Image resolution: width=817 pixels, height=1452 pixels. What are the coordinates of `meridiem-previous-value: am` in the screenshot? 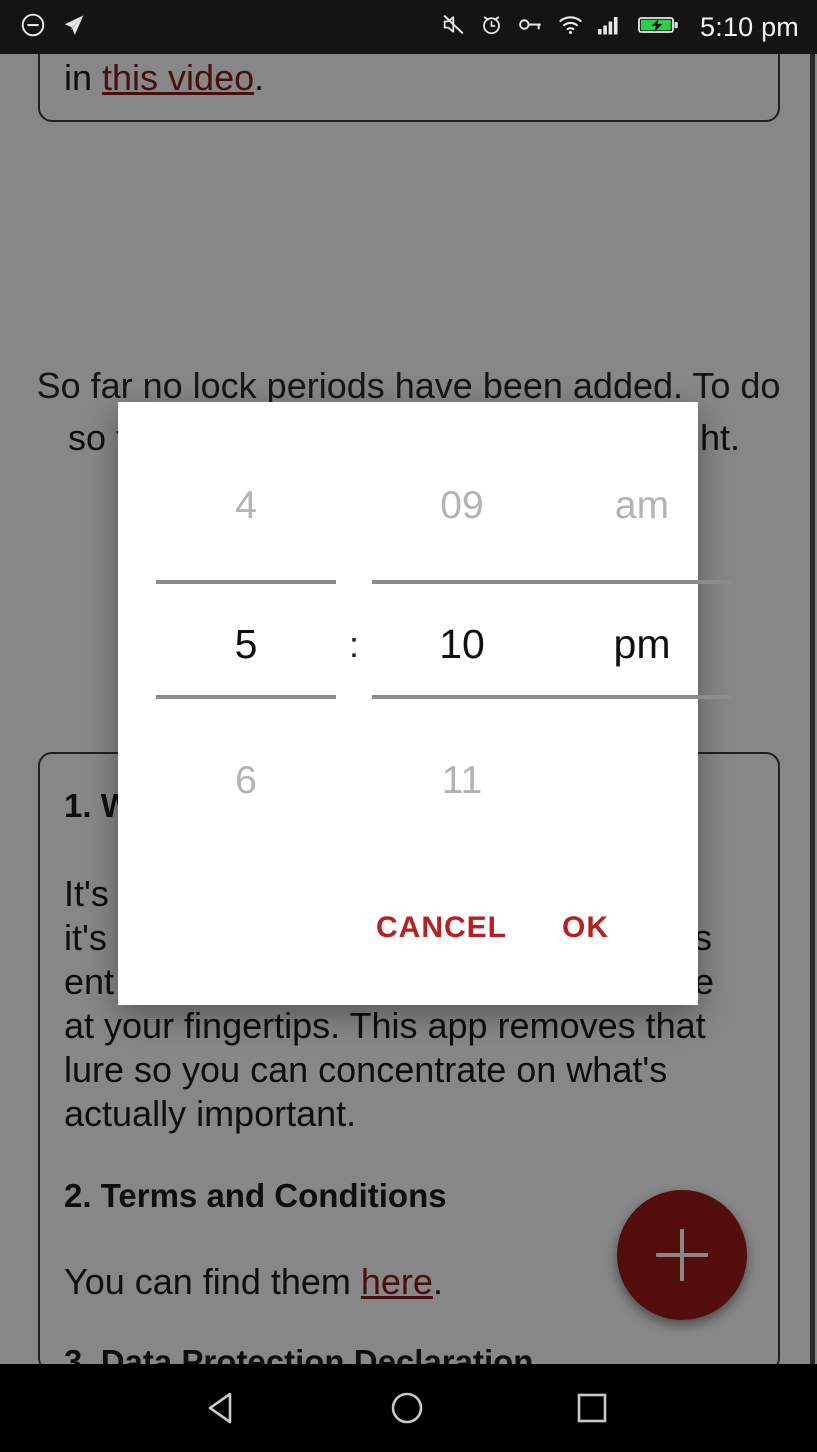 It's located at (642, 506).